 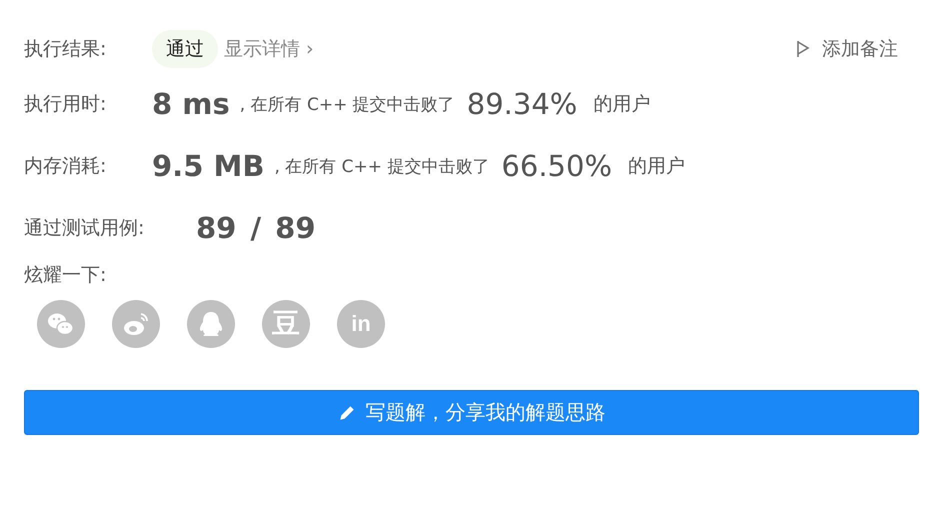 I want to click on stat-label: 执行用时:, so click(x=66, y=104).